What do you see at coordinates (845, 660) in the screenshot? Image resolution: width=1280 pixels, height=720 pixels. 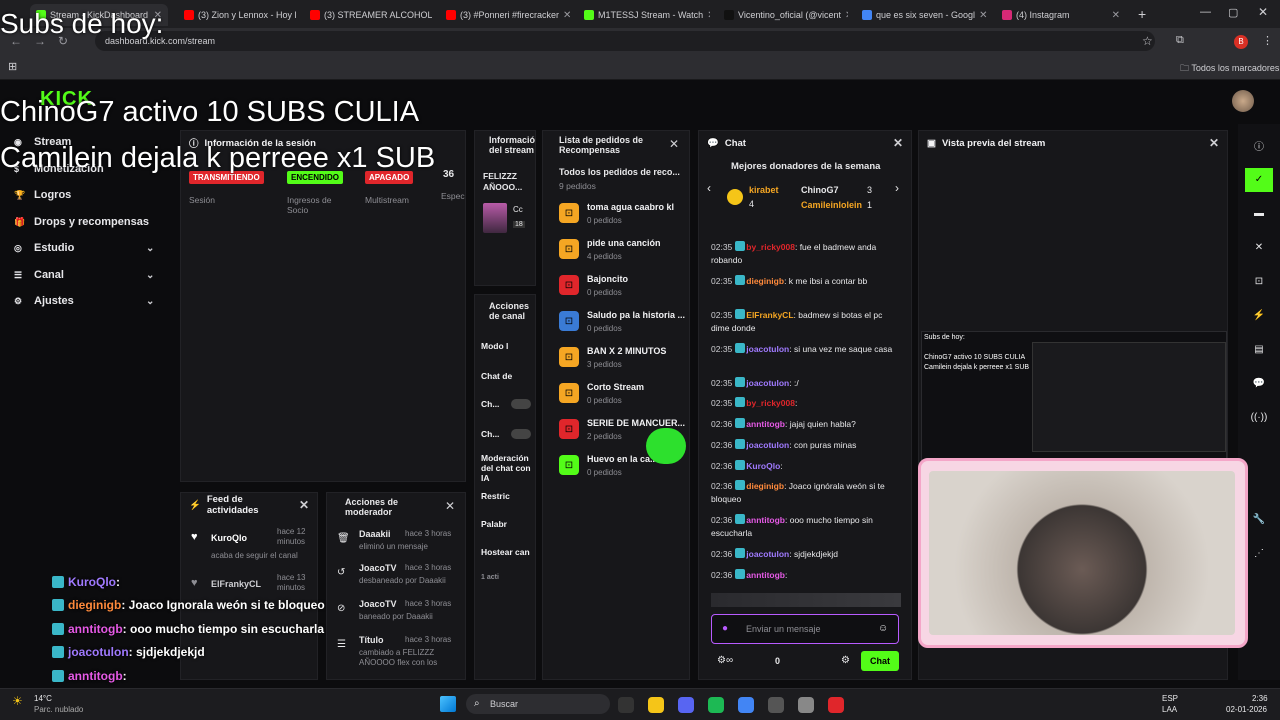 I see `chat-settings-icon: ⚙` at bounding box center [845, 660].